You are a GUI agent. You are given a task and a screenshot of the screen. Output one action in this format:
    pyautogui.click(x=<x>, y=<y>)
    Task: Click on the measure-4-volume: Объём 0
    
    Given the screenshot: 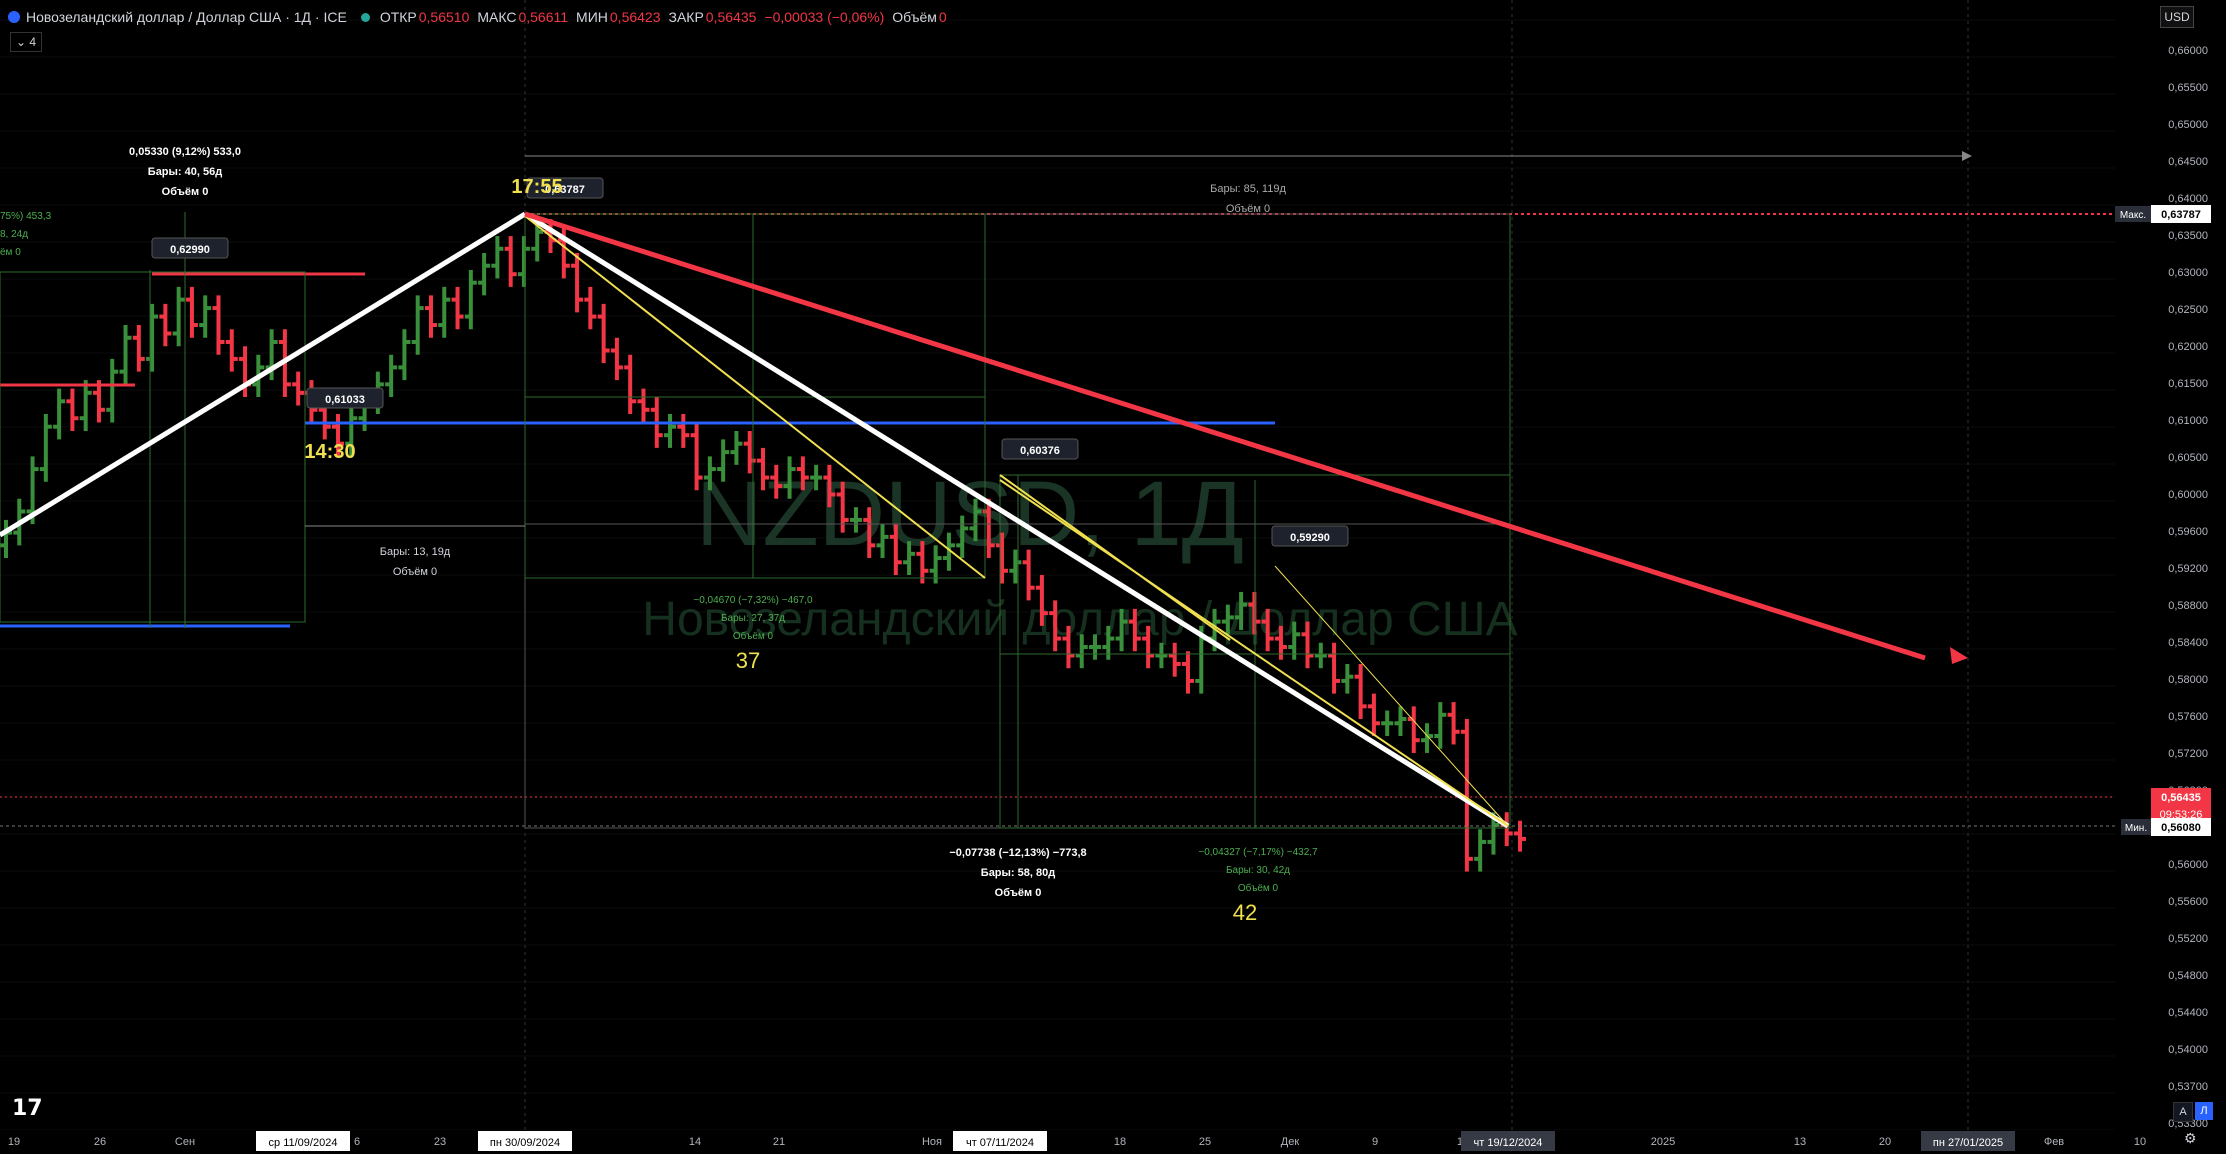 What is the action you would take?
    pyautogui.click(x=1018, y=893)
    